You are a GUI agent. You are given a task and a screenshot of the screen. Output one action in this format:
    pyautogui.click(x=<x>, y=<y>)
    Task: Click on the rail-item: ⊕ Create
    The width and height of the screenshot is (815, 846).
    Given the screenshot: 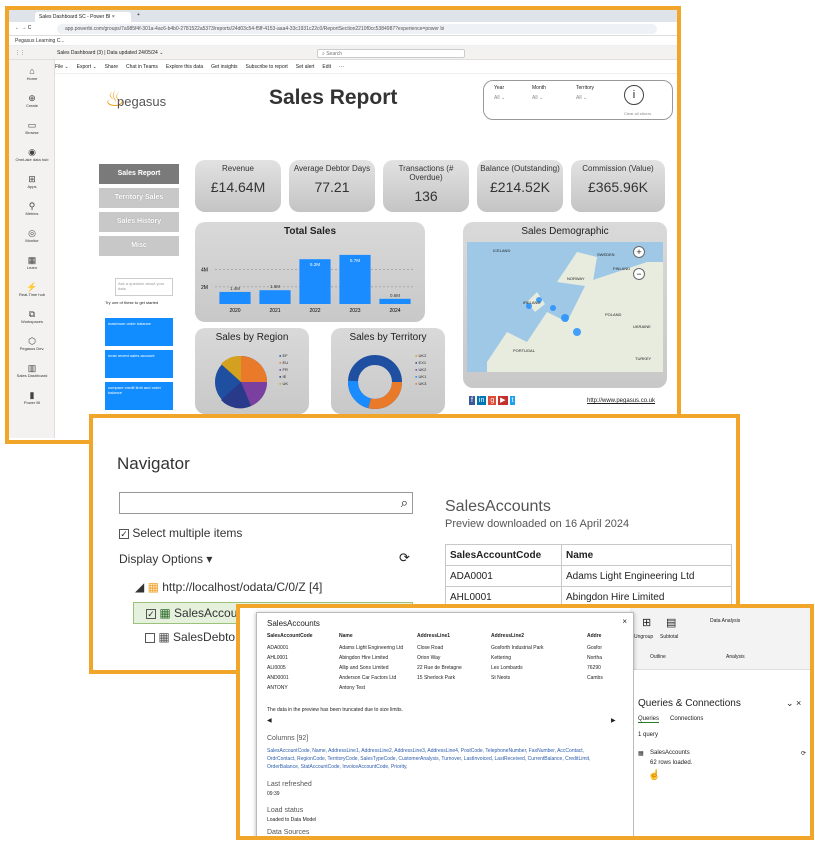 What is the action you would take?
    pyautogui.click(x=32, y=100)
    